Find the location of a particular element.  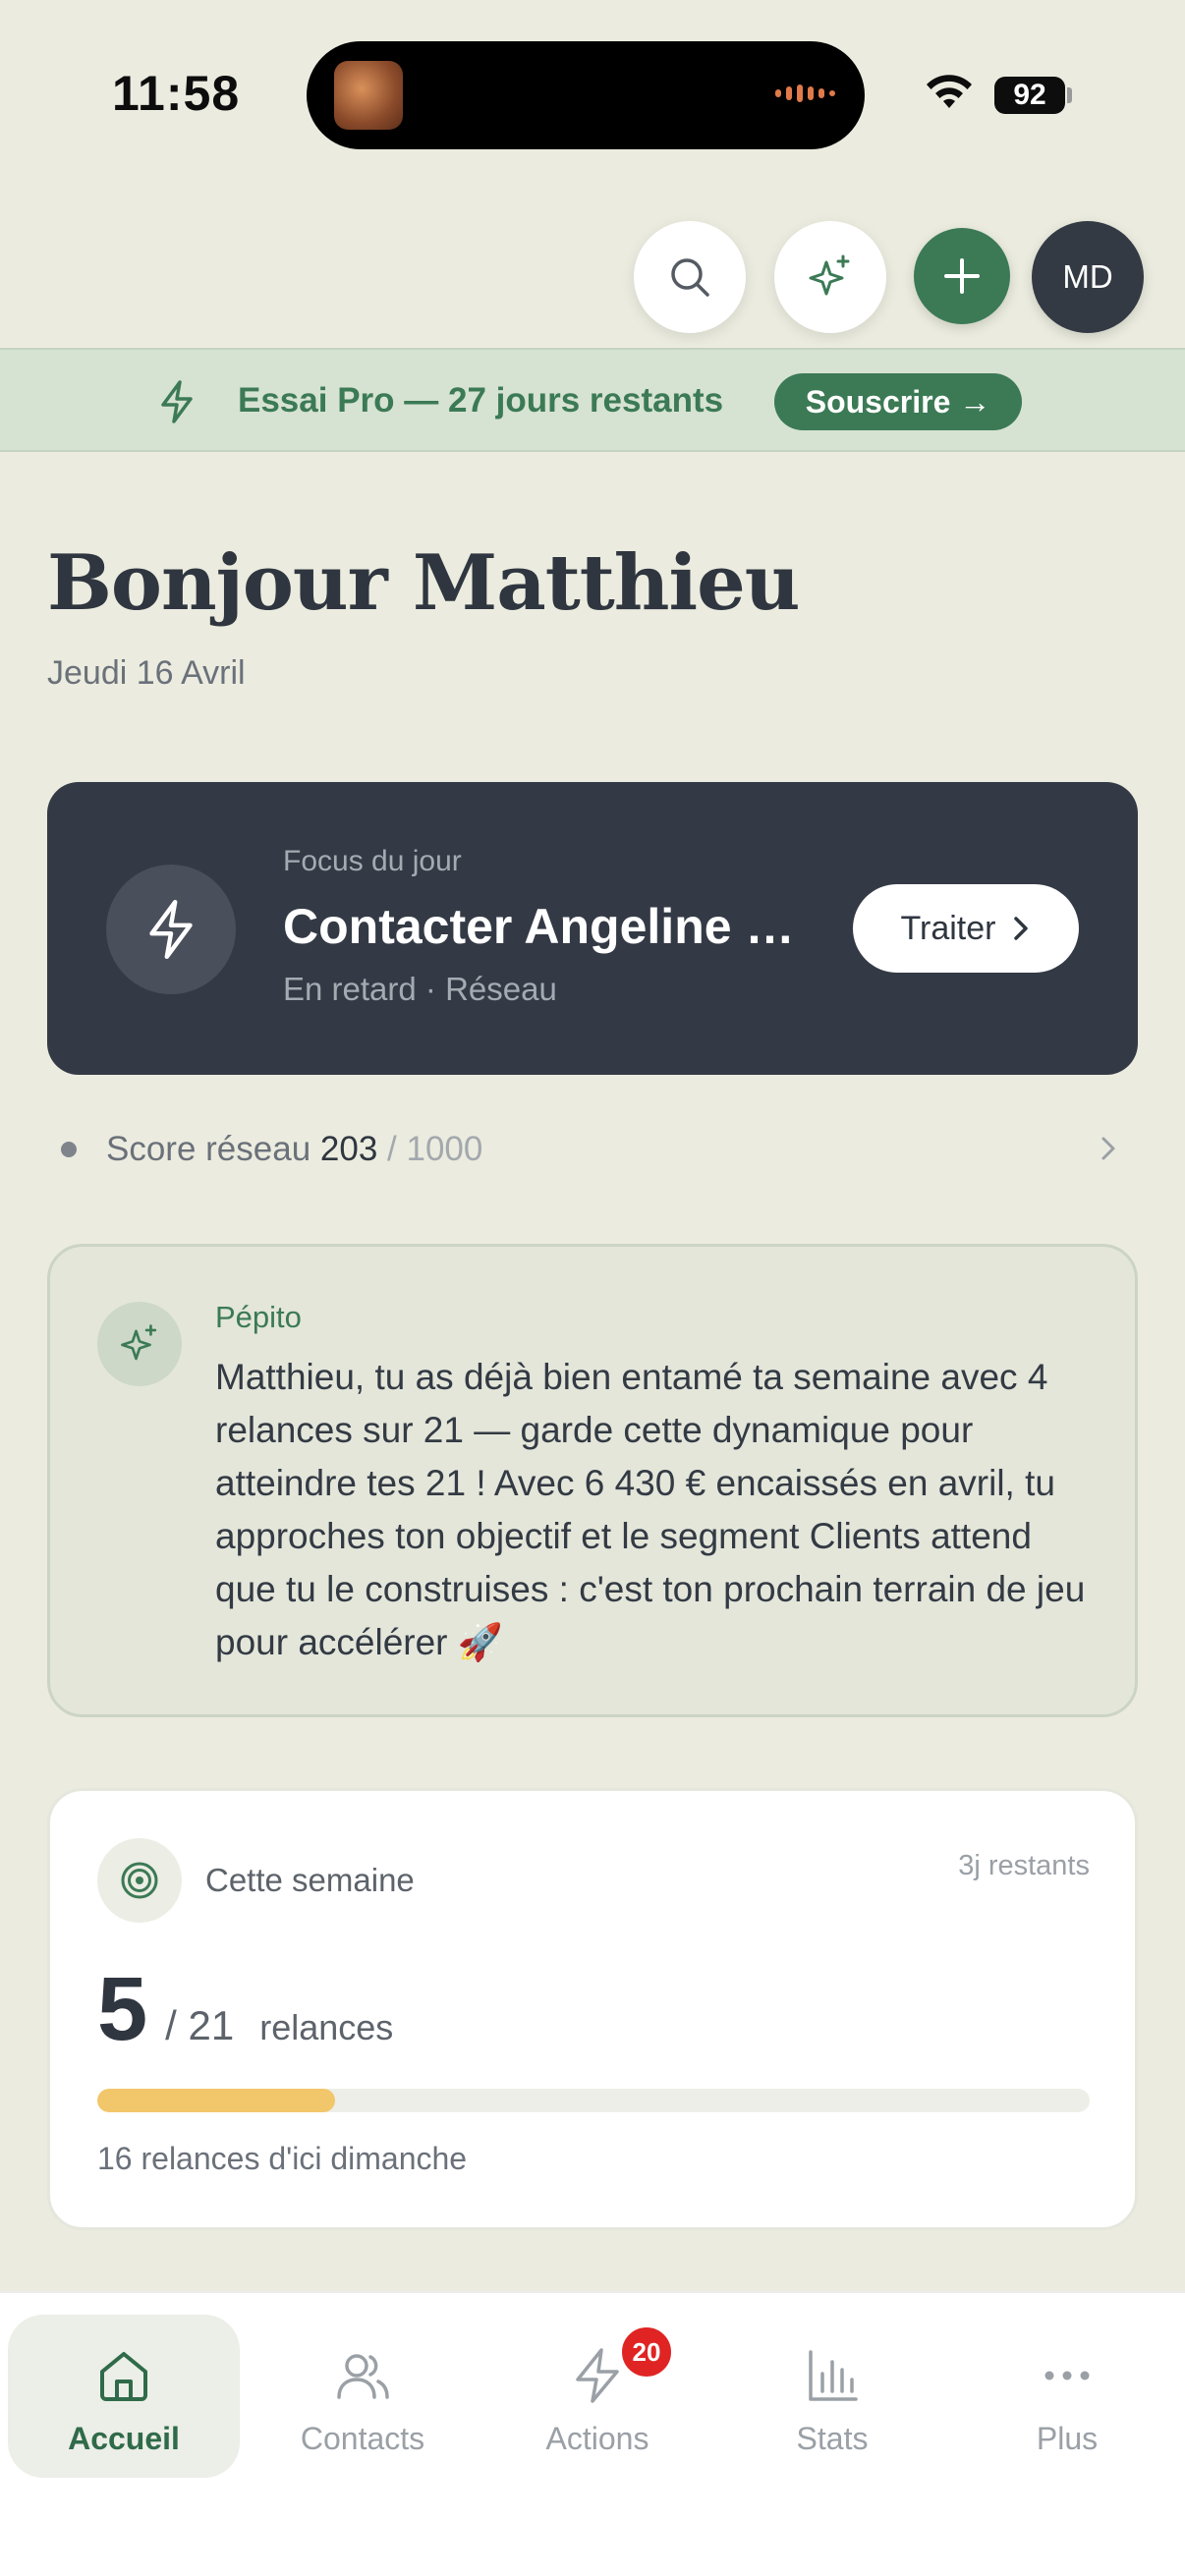

search-button is located at coordinates (690, 277).